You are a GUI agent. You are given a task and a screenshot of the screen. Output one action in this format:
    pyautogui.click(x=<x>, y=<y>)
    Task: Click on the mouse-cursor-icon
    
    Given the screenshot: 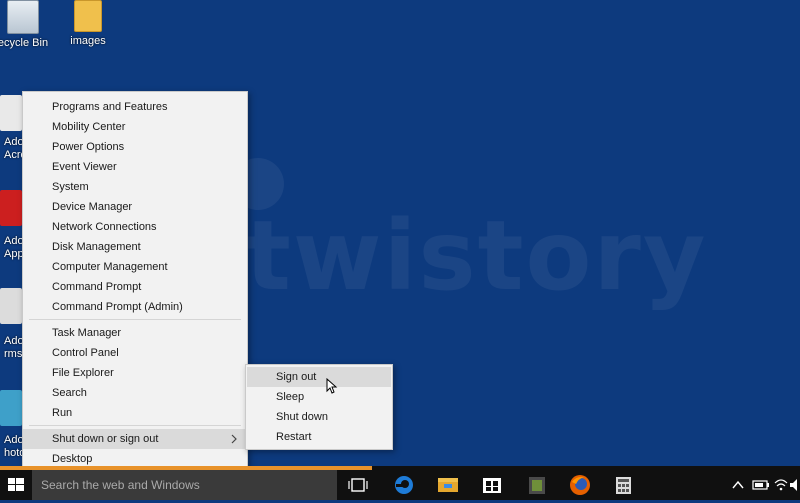 What is the action you would take?
    pyautogui.click(x=332, y=386)
    